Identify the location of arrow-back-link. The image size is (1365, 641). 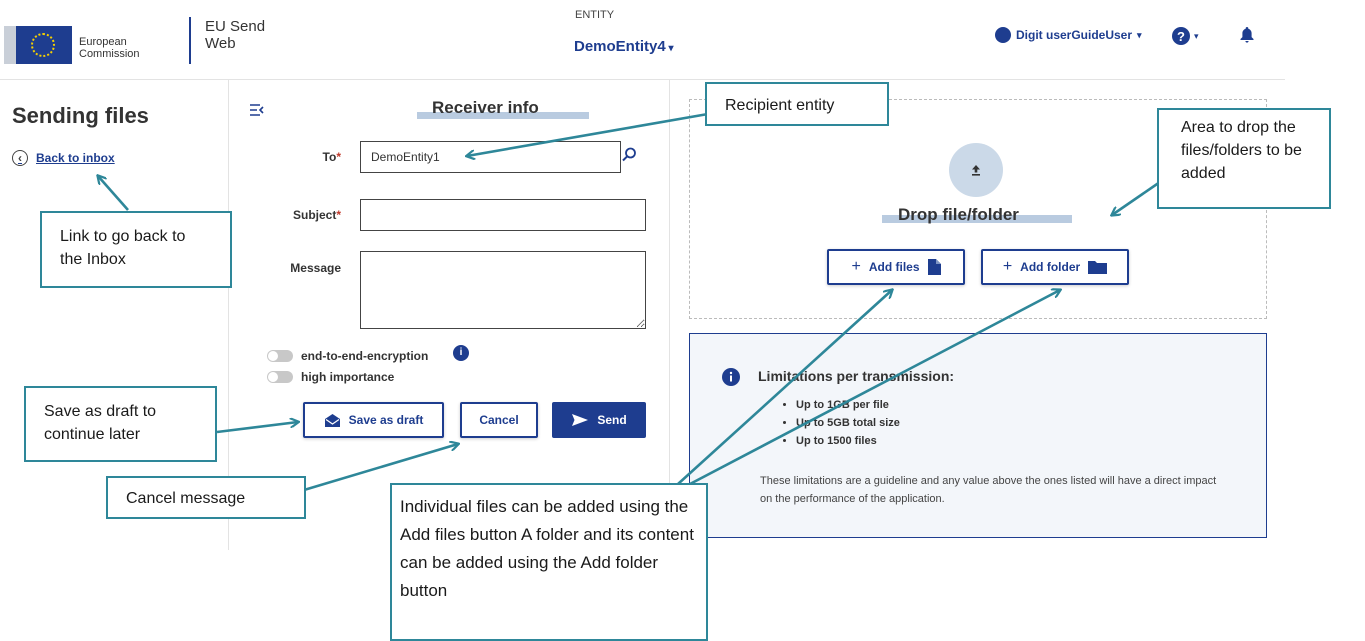
(113, 193).